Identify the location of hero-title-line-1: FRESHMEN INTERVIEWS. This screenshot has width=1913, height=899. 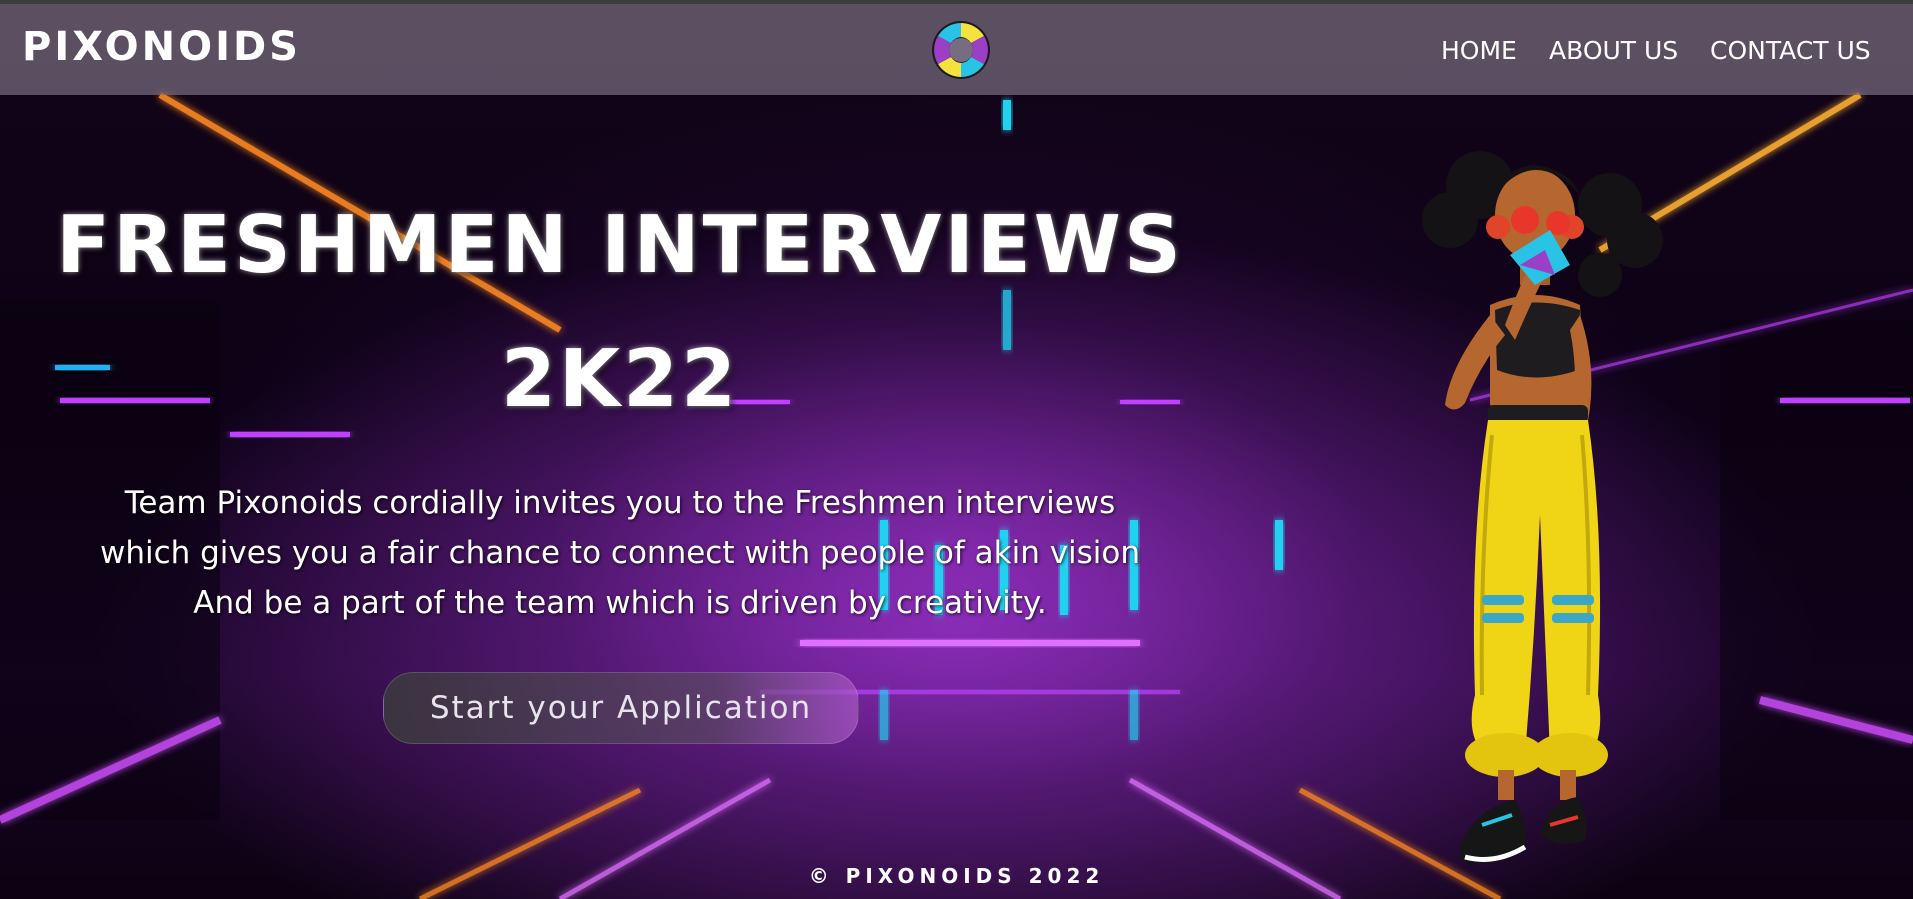
(620, 245).